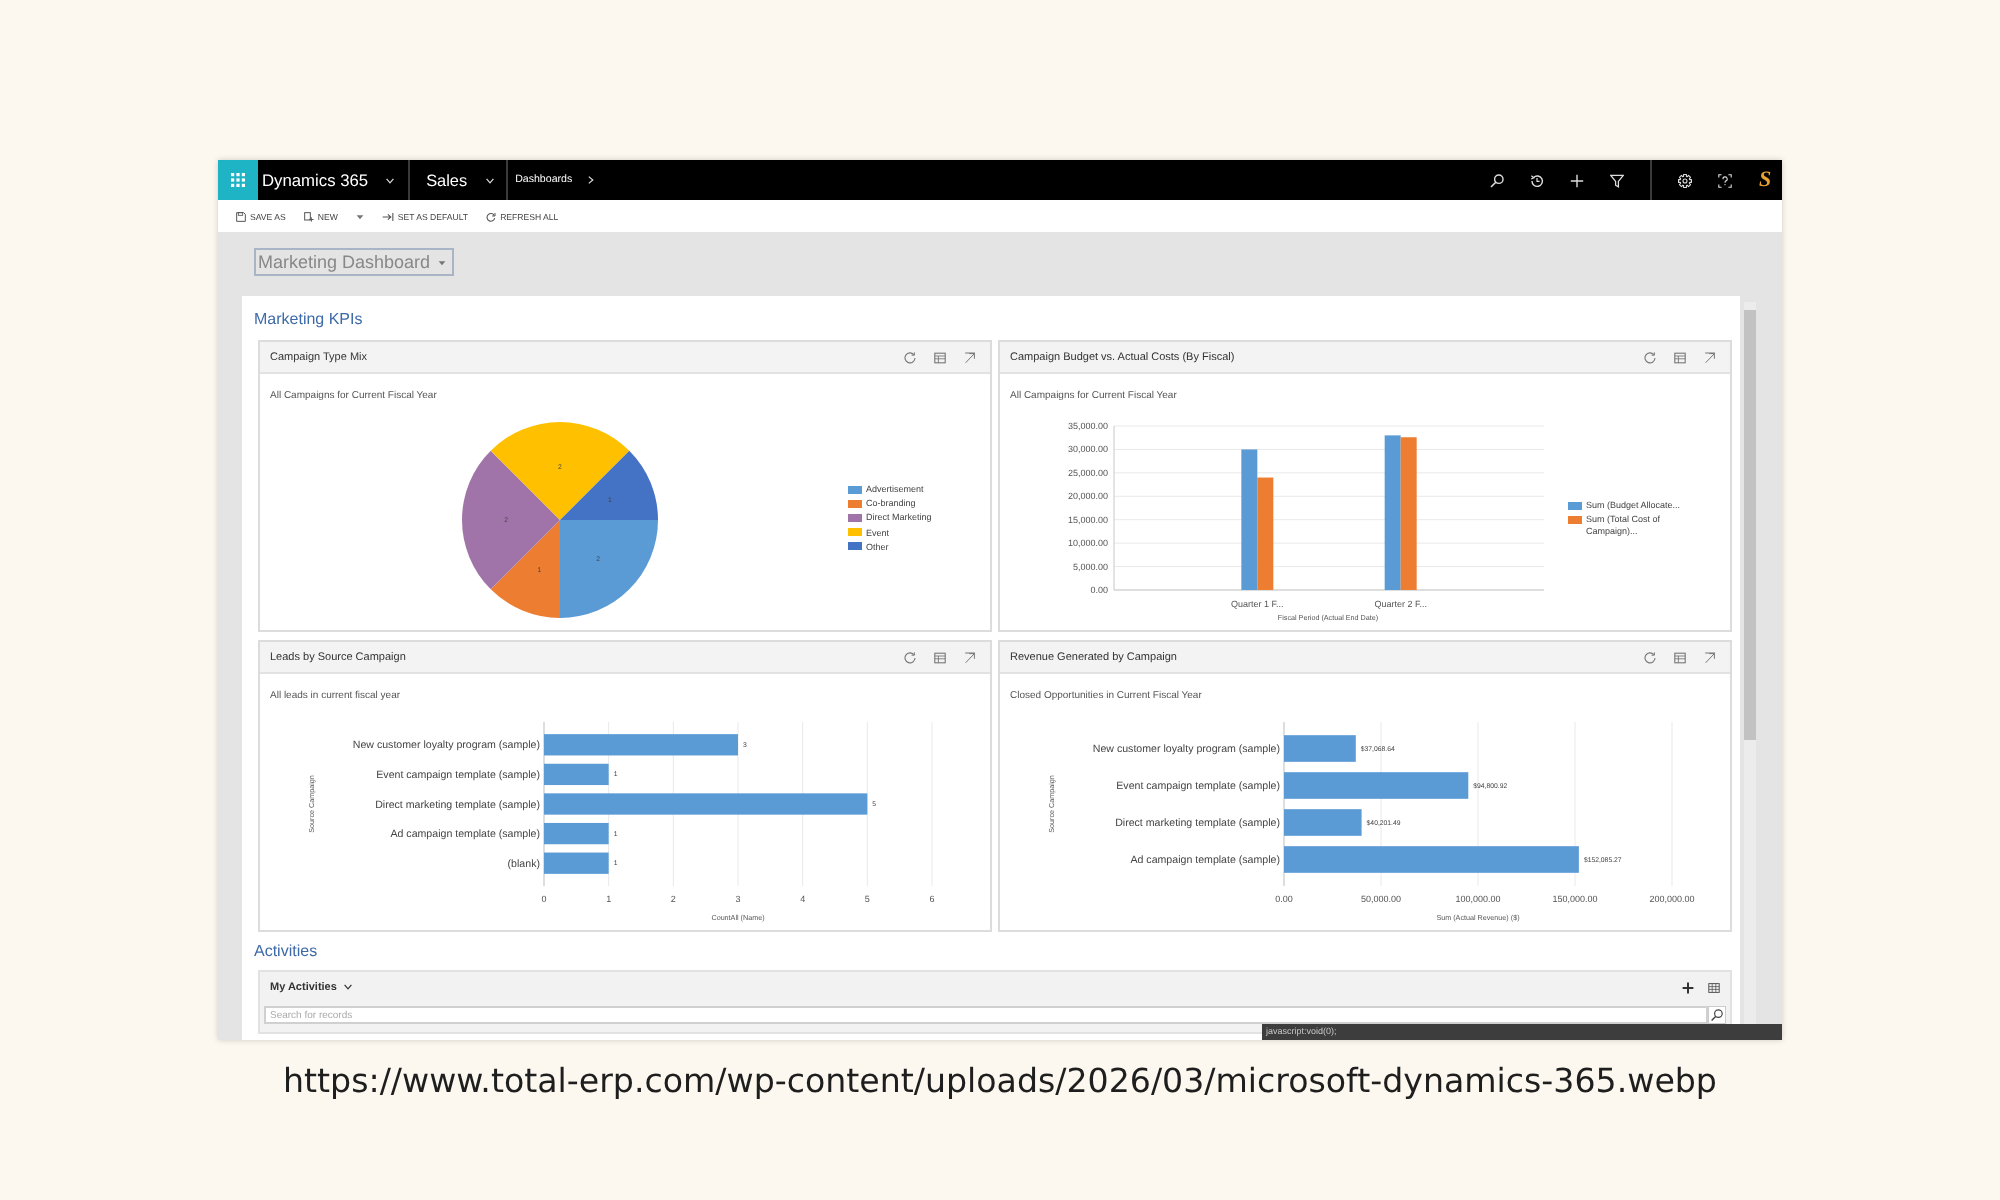  What do you see at coordinates (1750, 525) in the screenshot?
I see `scrollbar-thumb` at bounding box center [1750, 525].